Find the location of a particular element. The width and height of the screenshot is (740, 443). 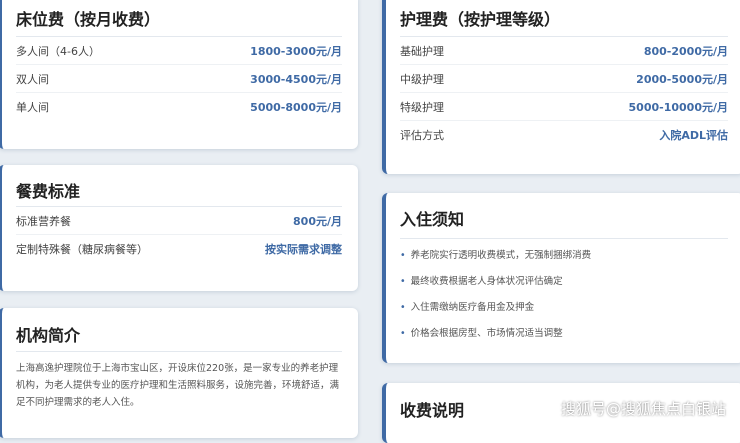

row-label: 基础护理 is located at coordinates (422, 51).